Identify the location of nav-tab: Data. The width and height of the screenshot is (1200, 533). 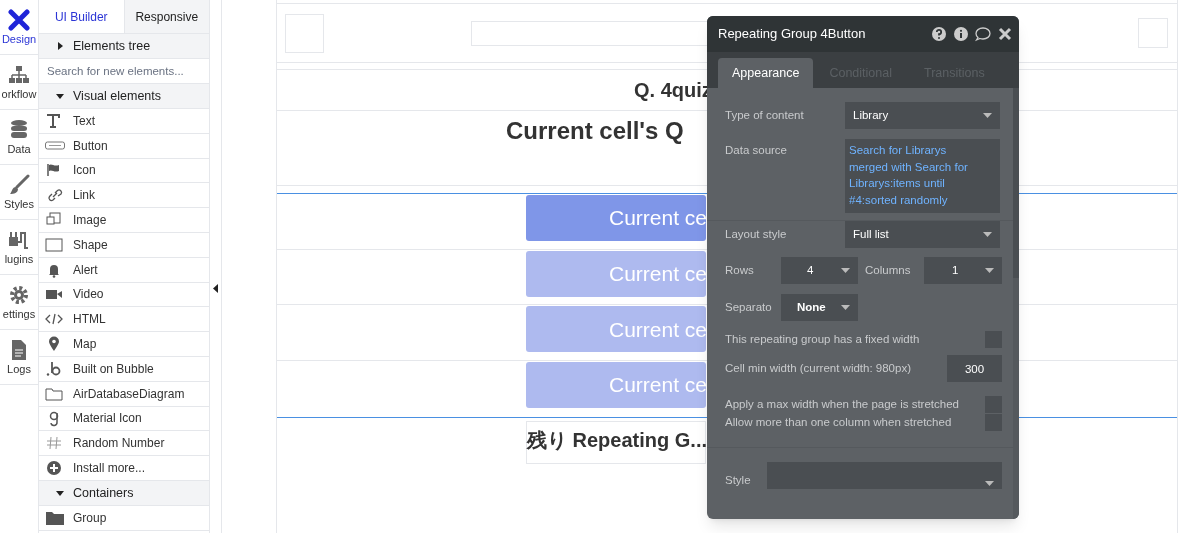
(19, 137).